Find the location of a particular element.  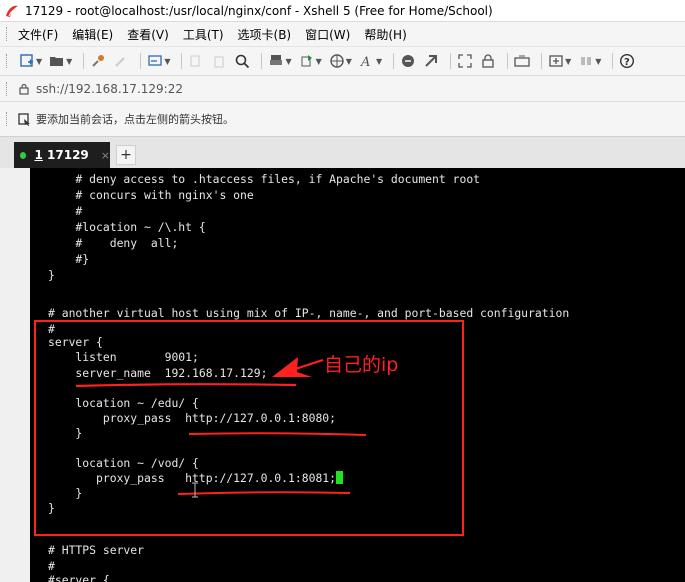

terminal-line: listen 9001; is located at coordinates (123, 357).